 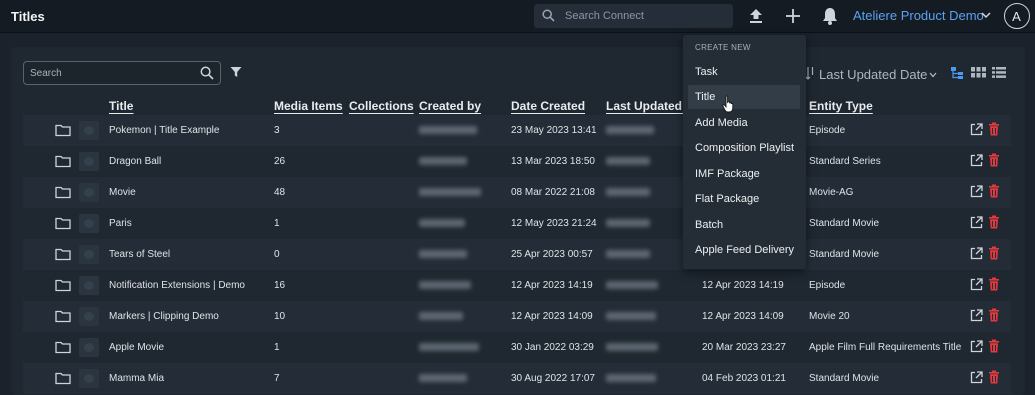 I want to click on column-header-title: Title, so click(x=121, y=106).